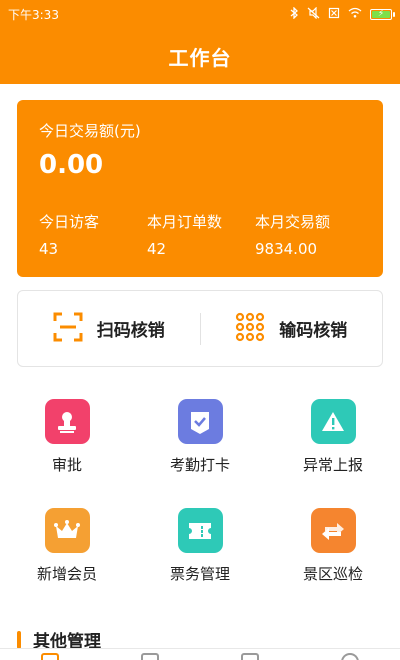 Image resolution: width=400 pixels, height=660 pixels. What do you see at coordinates (334, 14) in the screenshot?
I see `no-sim-icon` at bounding box center [334, 14].